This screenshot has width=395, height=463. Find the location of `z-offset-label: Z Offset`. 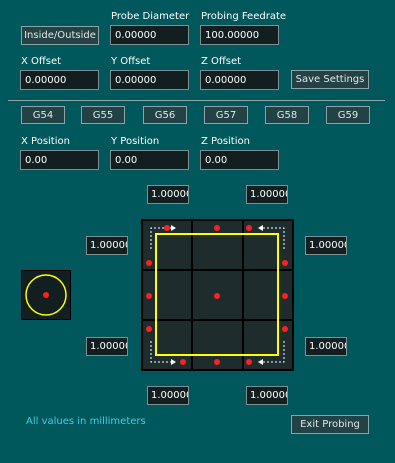

z-offset-label: Z Offset is located at coordinates (221, 61).